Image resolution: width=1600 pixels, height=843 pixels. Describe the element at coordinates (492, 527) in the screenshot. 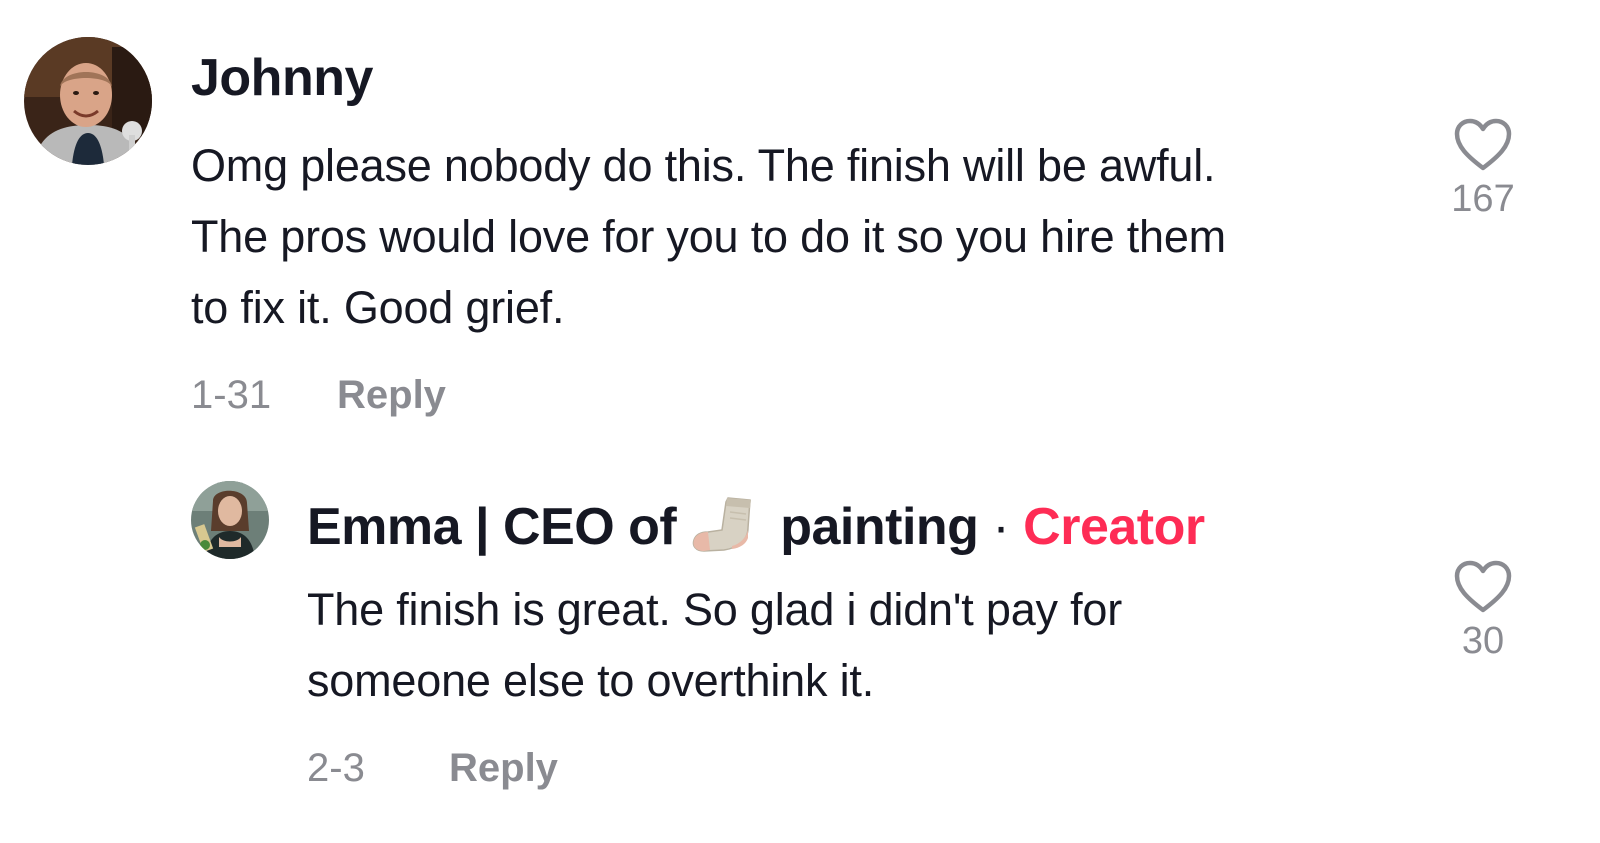

I see `username-text: Emma | CEO of` at that location.